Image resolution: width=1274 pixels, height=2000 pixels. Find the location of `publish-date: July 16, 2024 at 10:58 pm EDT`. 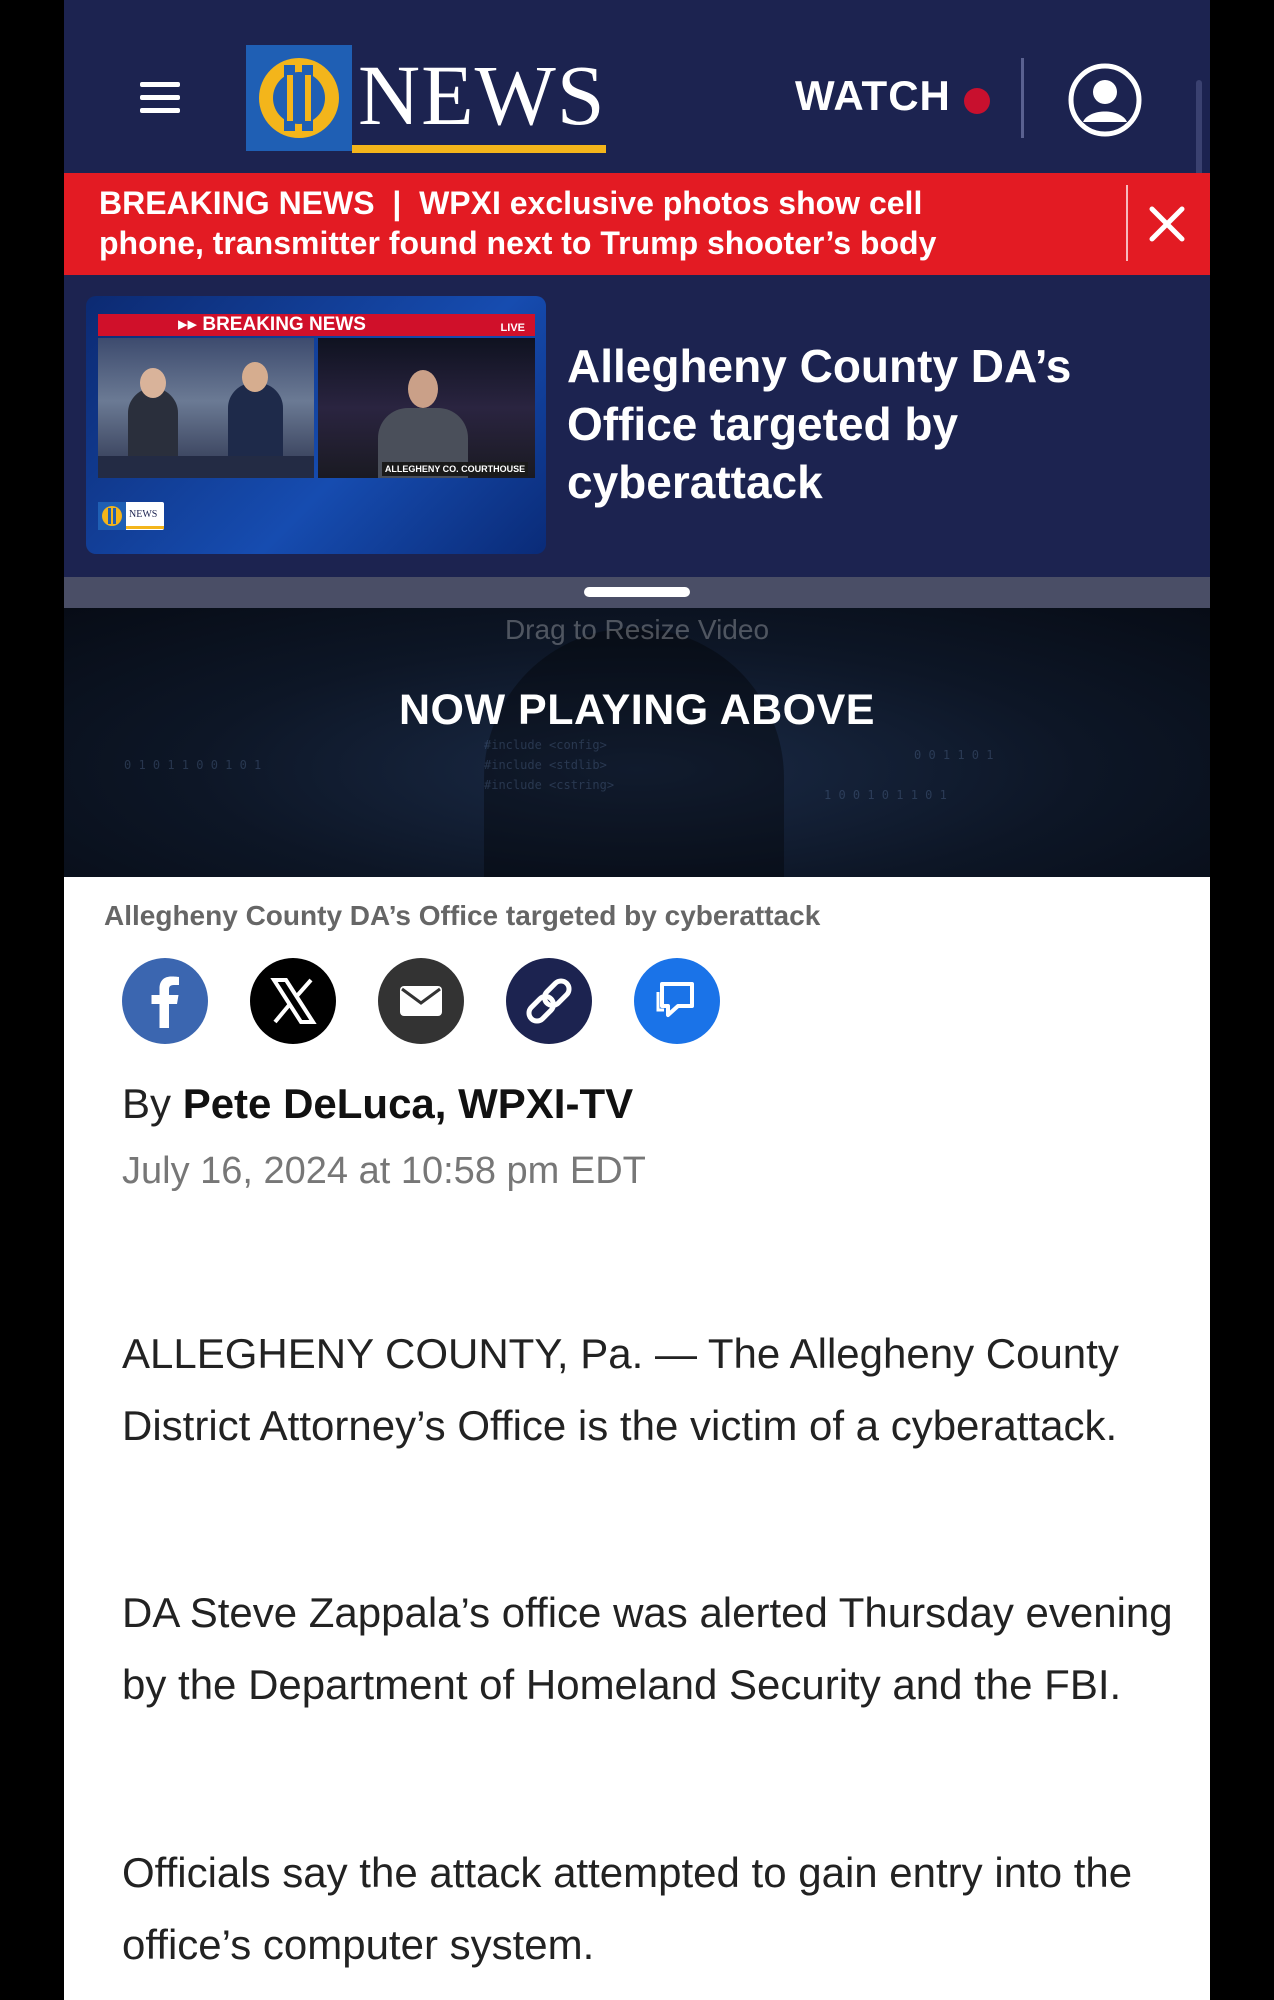

publish-date: July 16, 2024 at 10:58 pm EDT is located at coordinates (384, 1171).